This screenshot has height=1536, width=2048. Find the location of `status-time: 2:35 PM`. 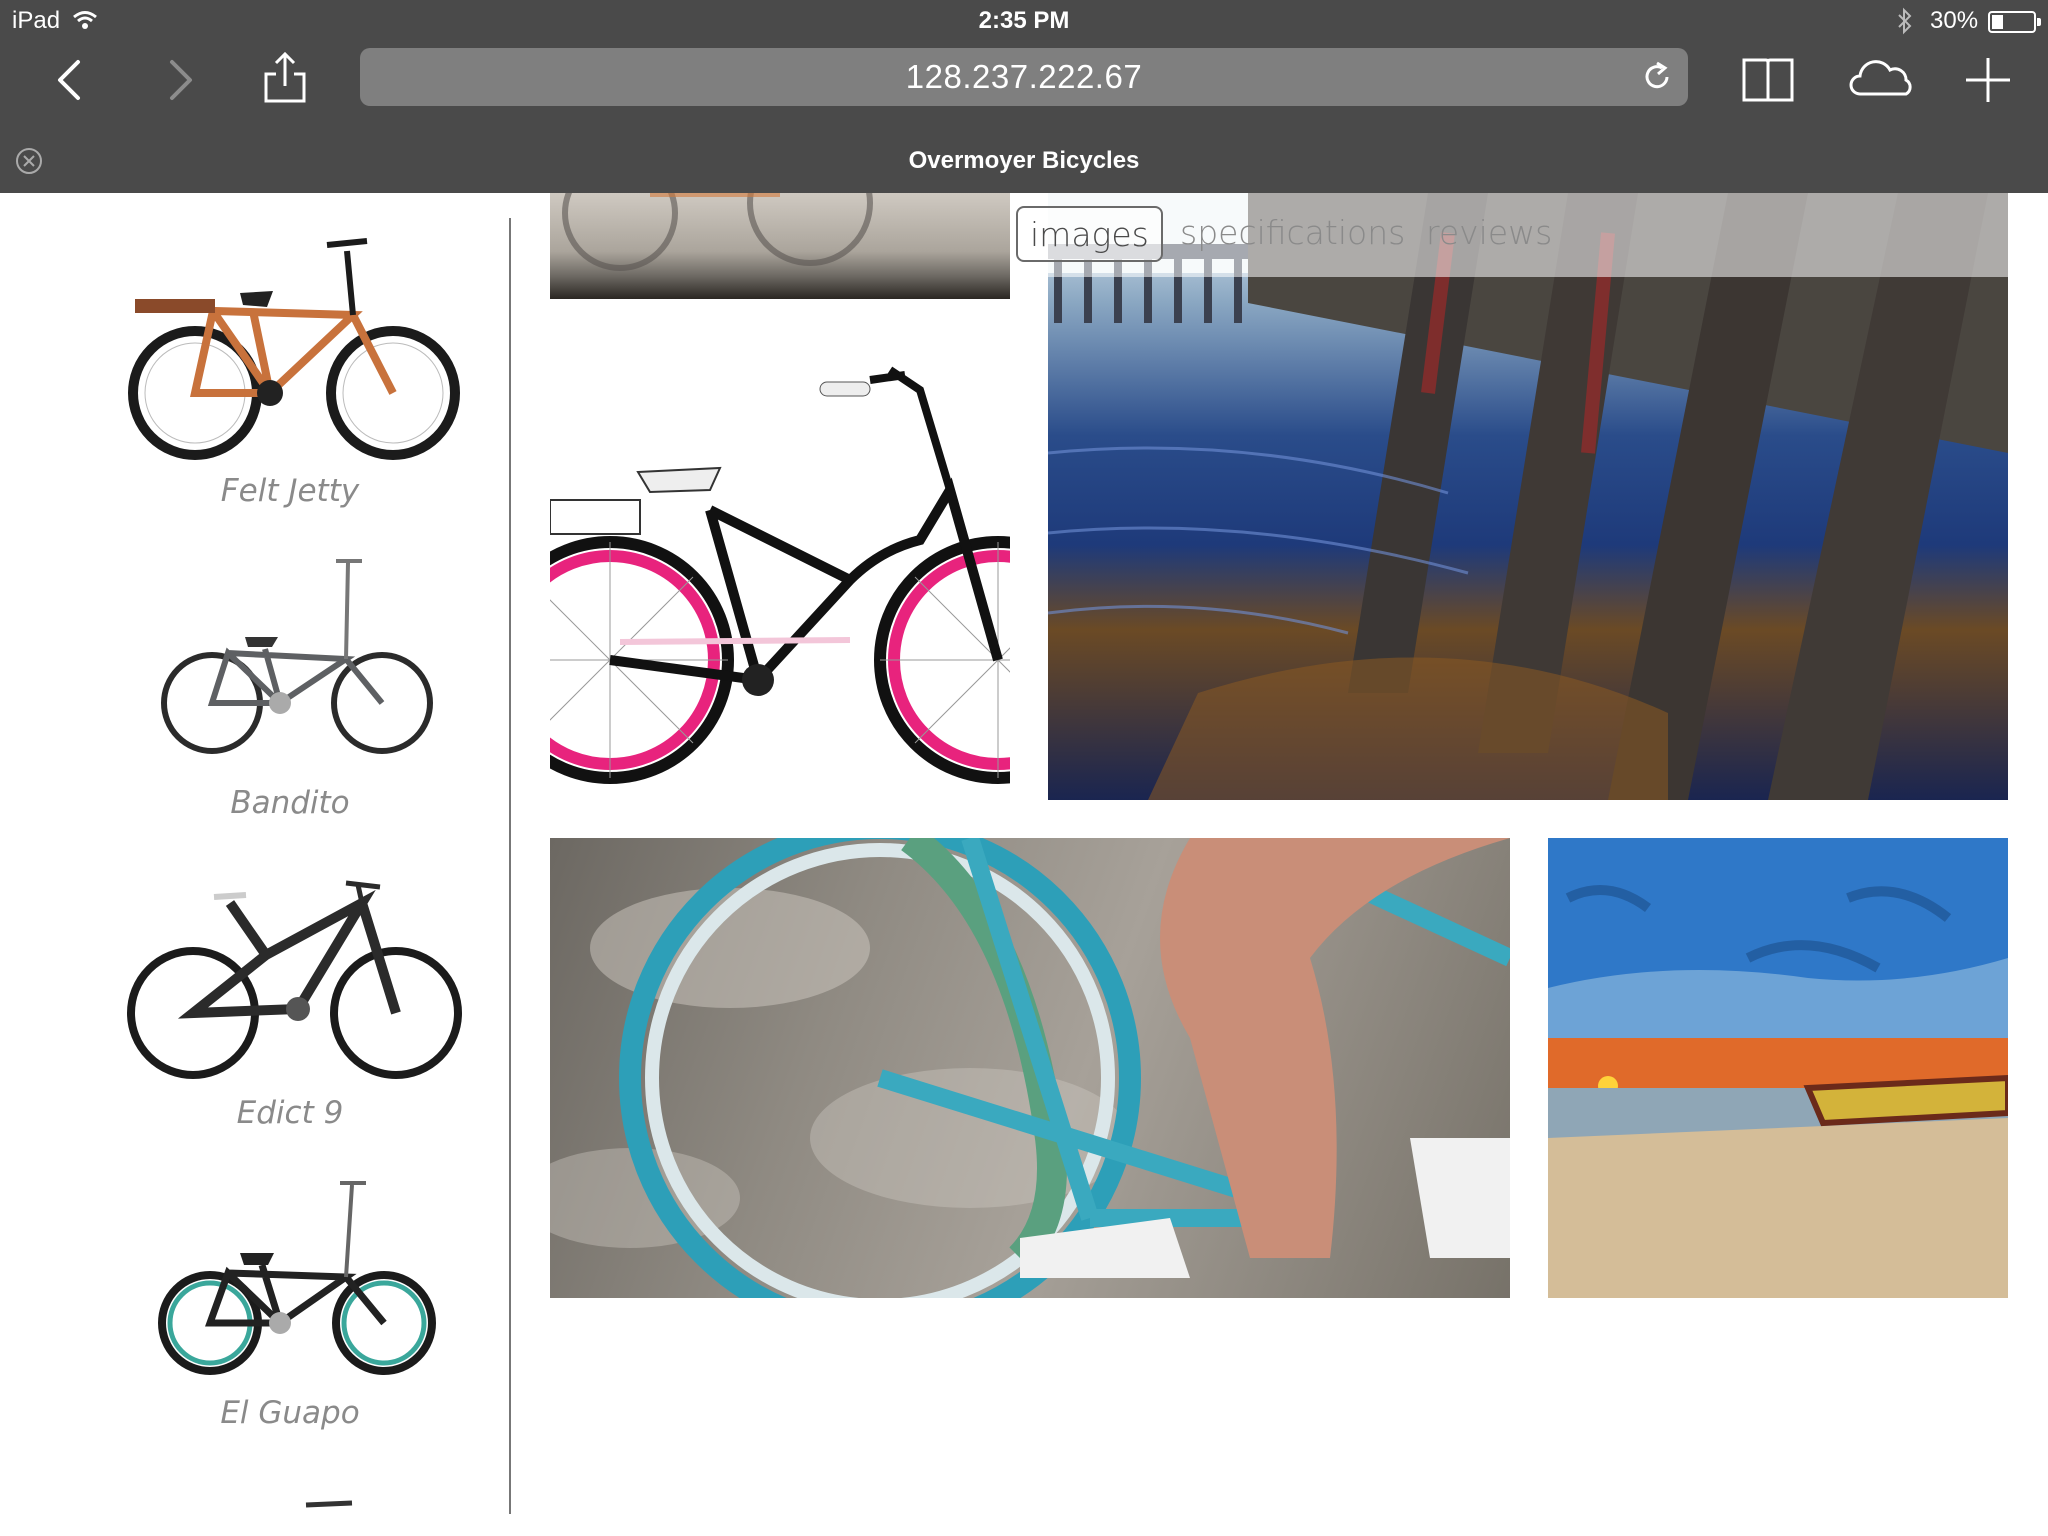

status-time: 2:35 PM is located at coordinates (1024, 20).